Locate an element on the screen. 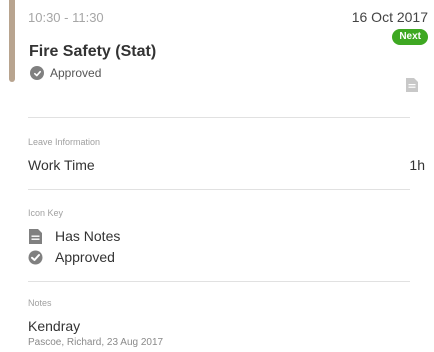 This screenshot has height=352, width=434. work-time-label: Work Time is located at coordinates (61, 165).